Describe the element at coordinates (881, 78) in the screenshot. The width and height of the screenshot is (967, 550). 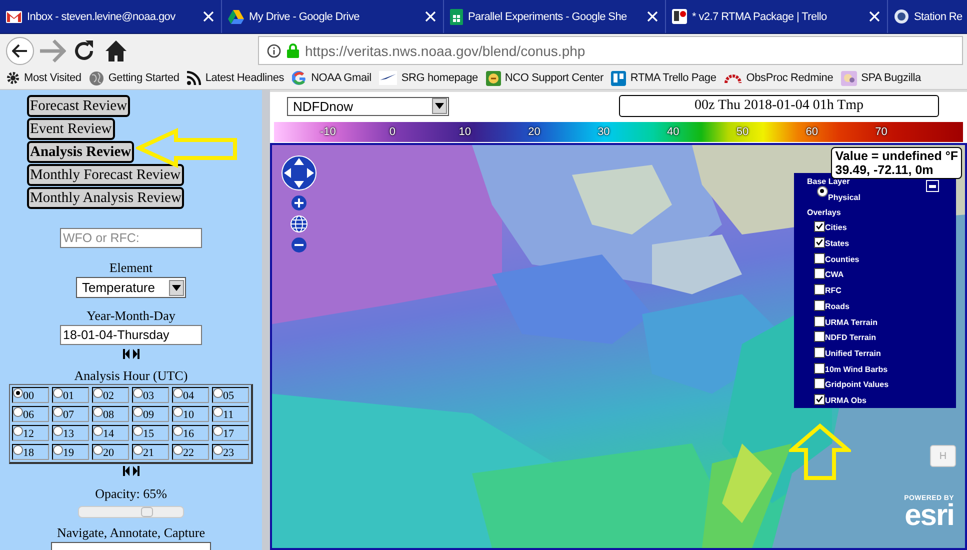
I see `bookmark: SPA Bugzilla` at that location.